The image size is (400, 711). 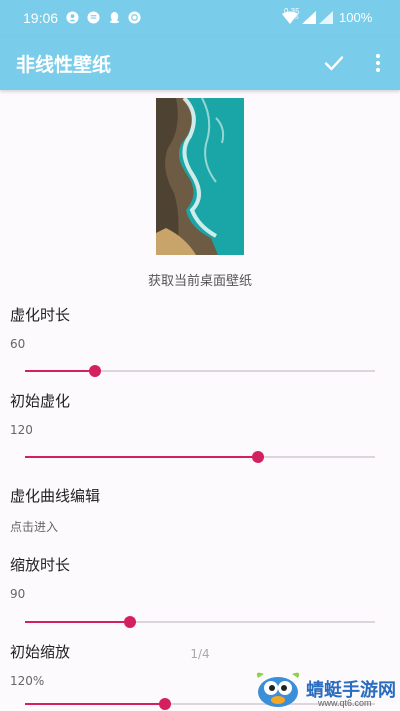 What do you see at coordinates (200, 622) in the screenshot?
I see `zoom-duration-slider` at bounding box center [200, 622].